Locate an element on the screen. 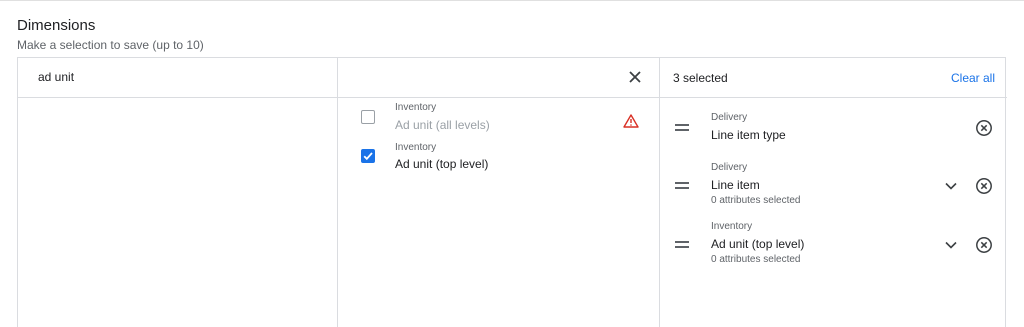  selected-item-category: Inventory is located at coordinates (732, 226).